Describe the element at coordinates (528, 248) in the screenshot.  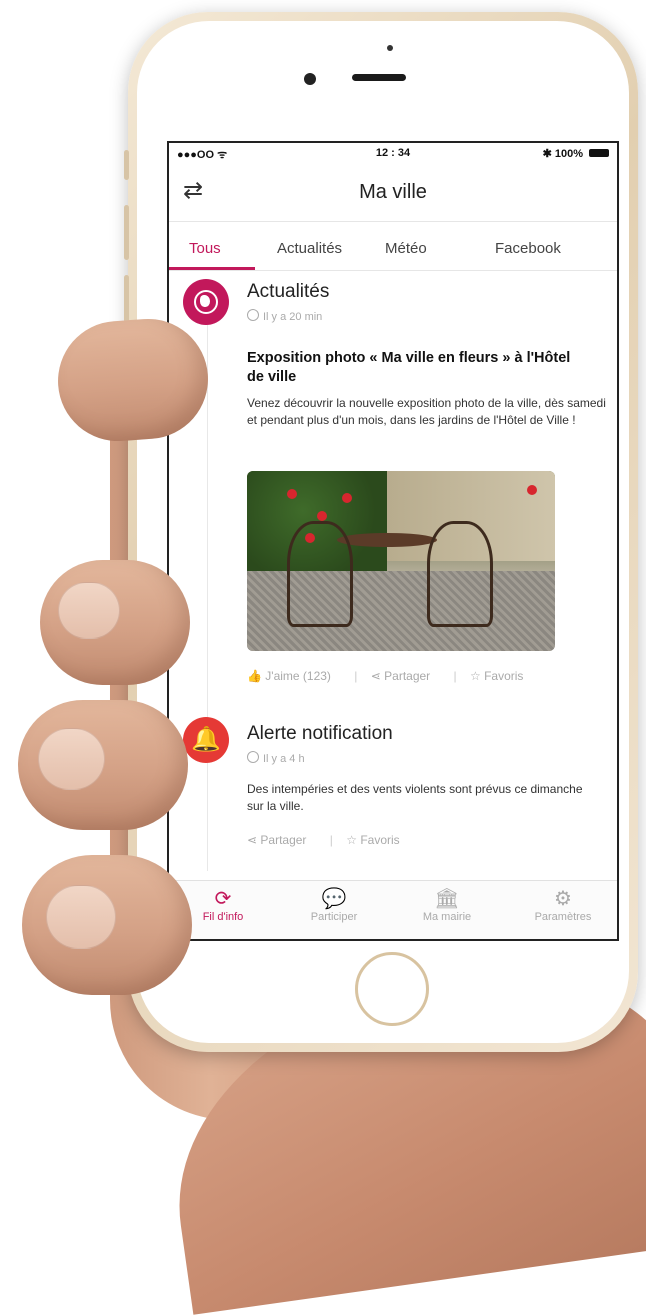
I see `tab-facebook: Facebook` at that location.